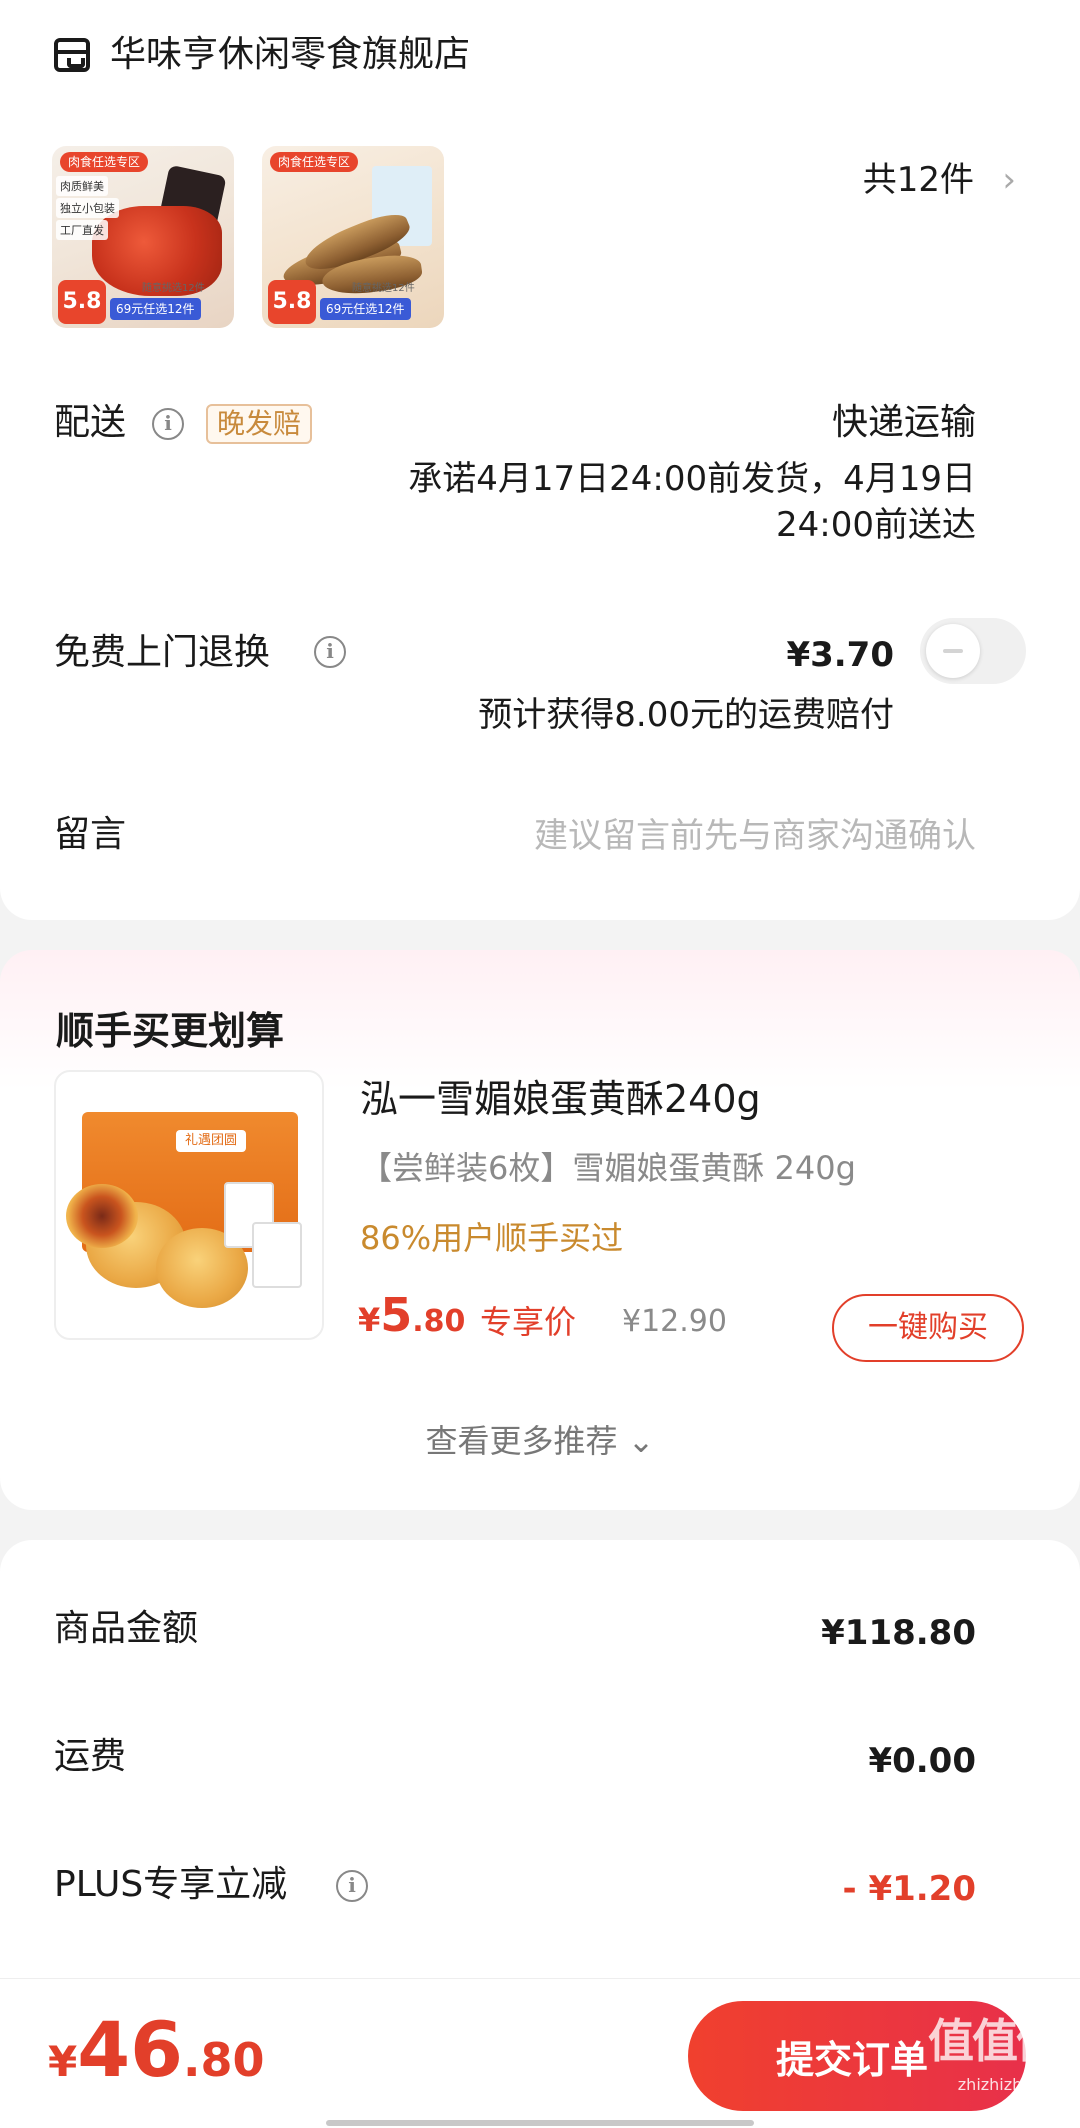  Describe the element at coordinates (674, 1321) in the screenshot. I see `original-price: ¥12.90` at that location.